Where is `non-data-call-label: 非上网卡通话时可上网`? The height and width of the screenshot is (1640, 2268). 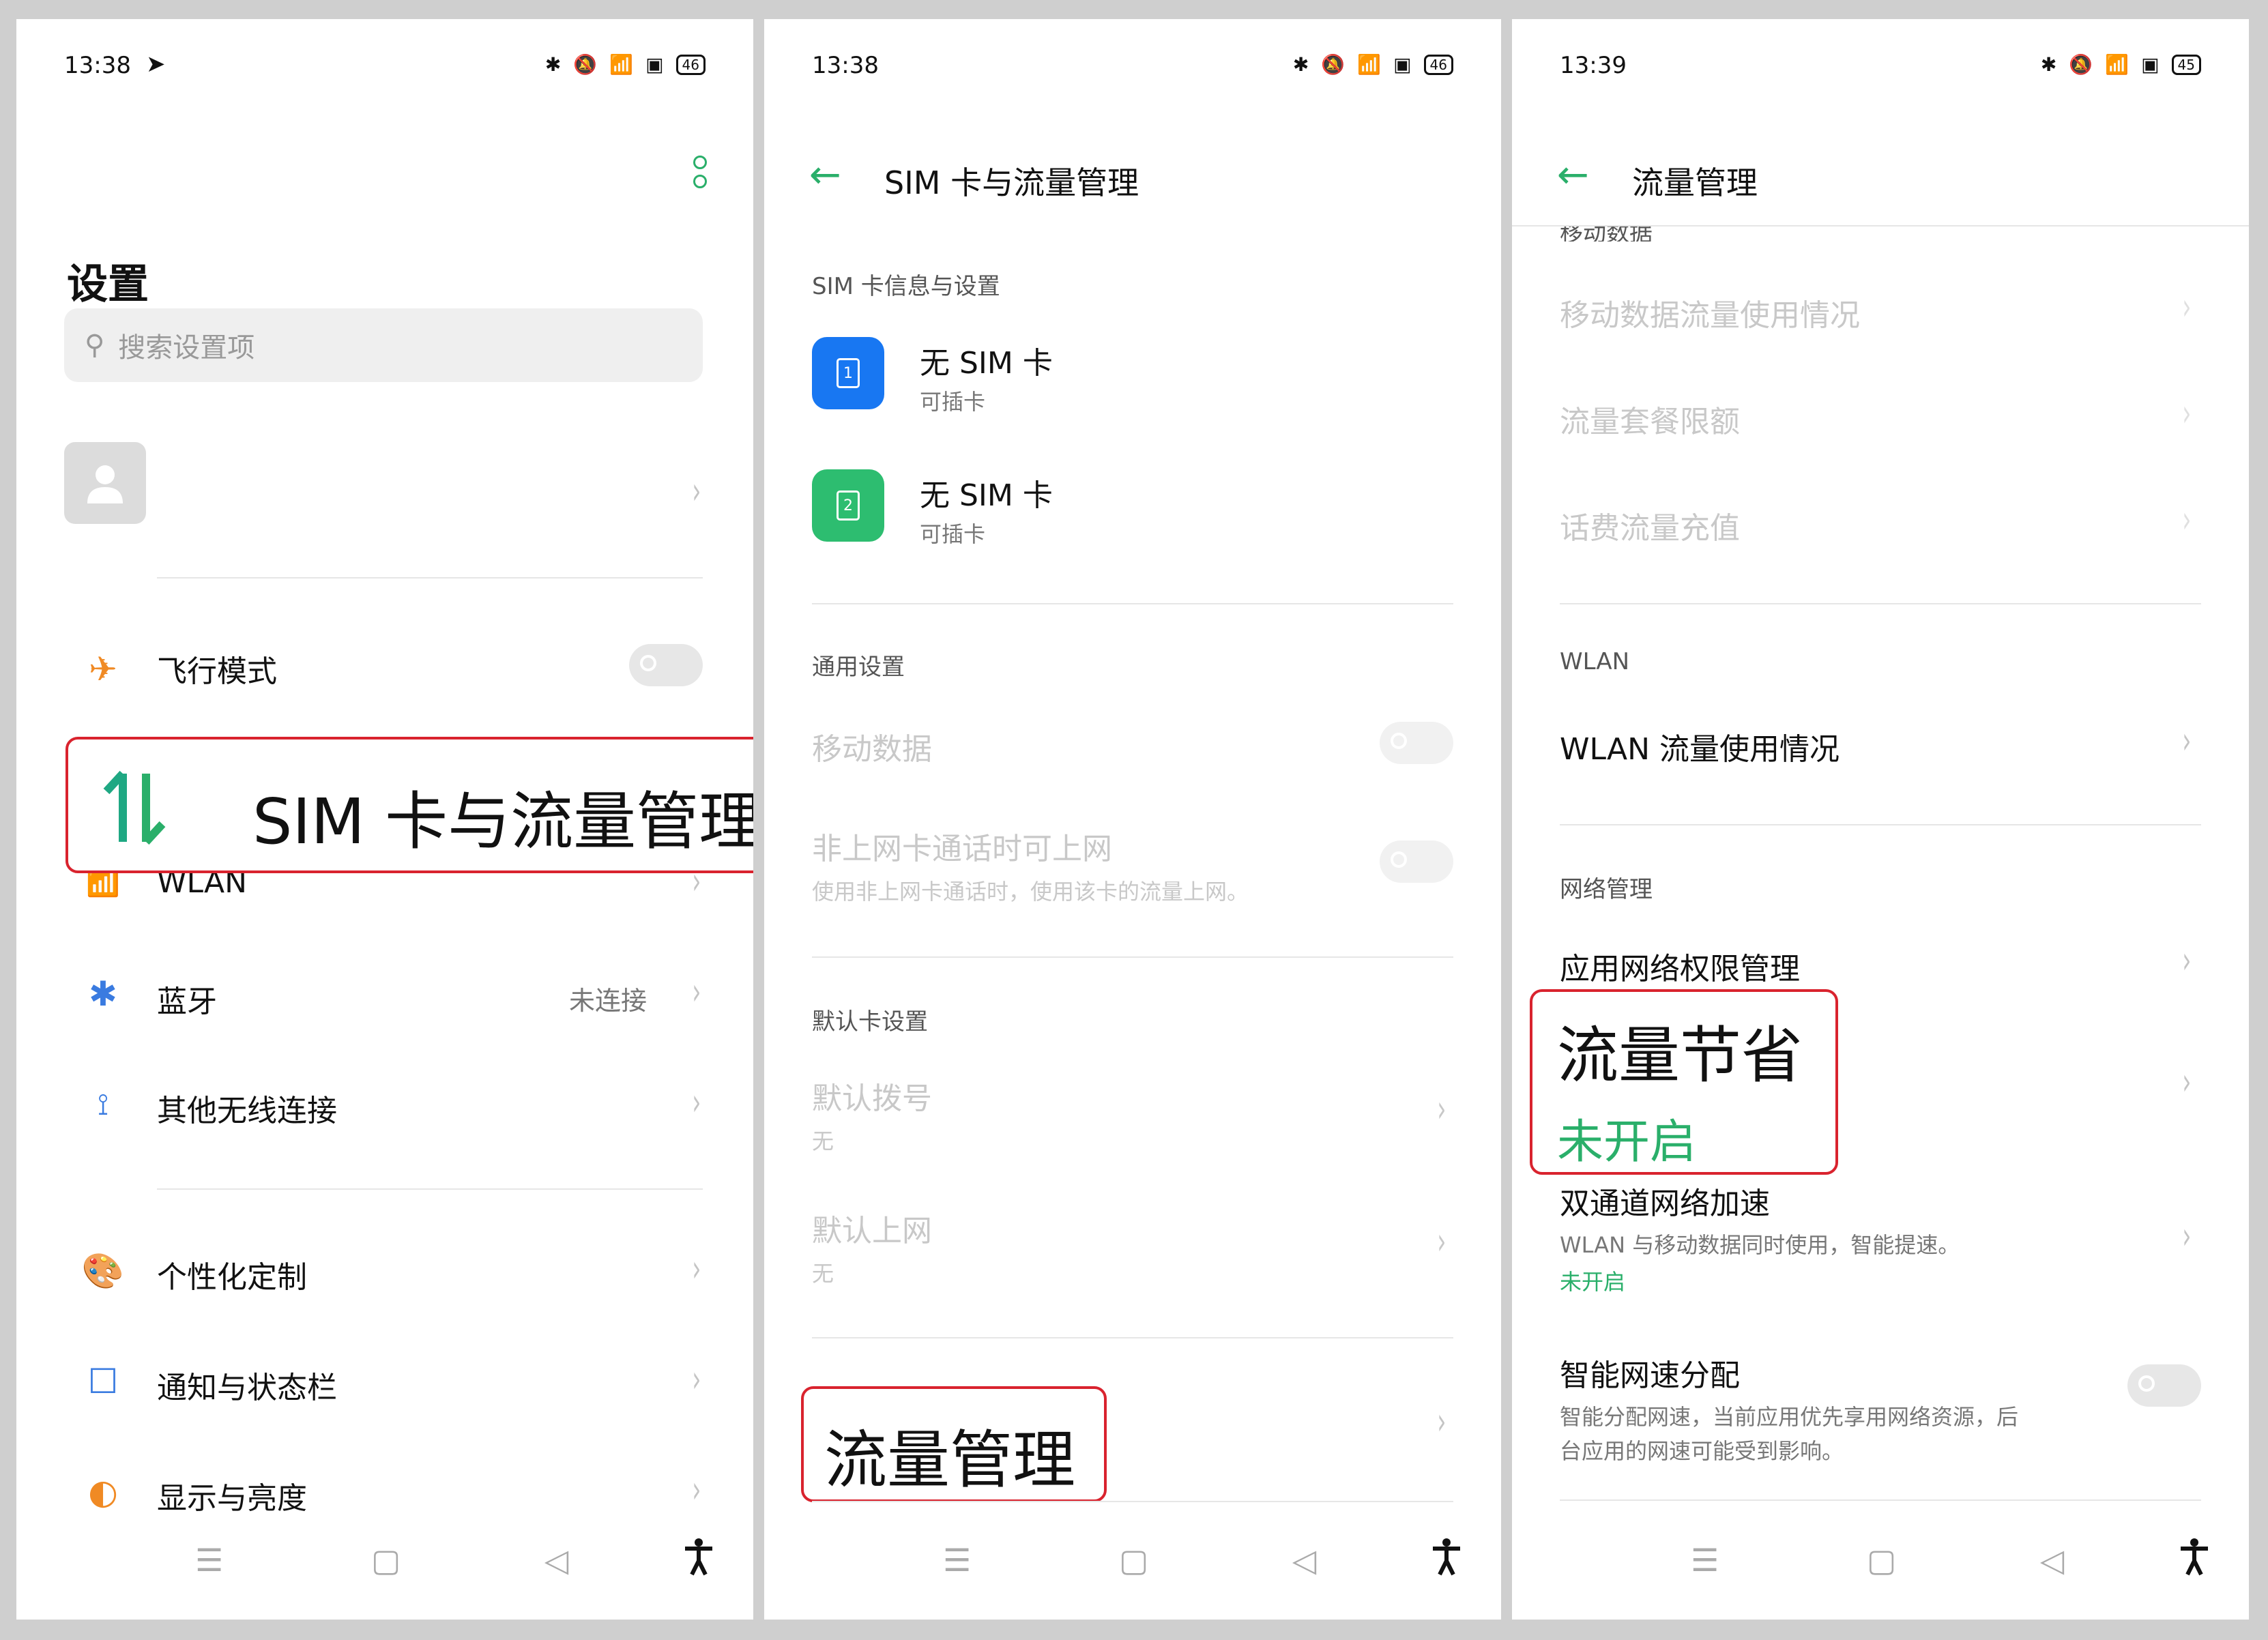
non-data-call-label: 非上网卡通话时可上网 is located at coordinates (962, 849).